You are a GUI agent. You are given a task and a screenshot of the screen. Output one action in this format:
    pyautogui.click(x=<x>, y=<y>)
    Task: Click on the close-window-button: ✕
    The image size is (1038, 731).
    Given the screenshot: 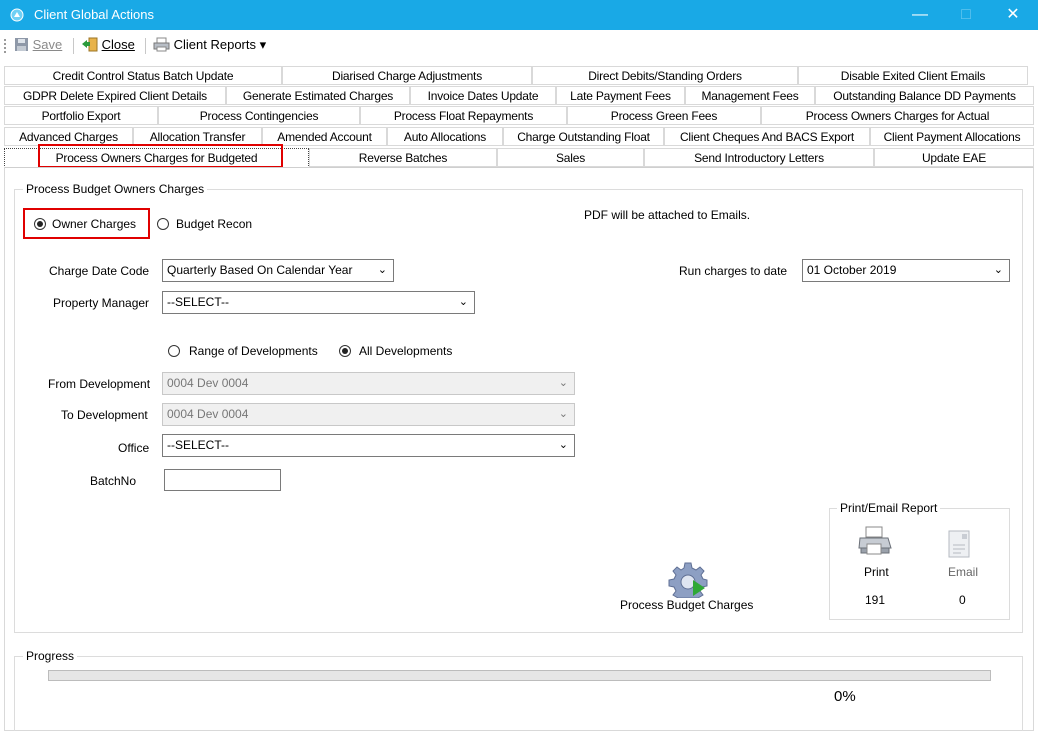 What is the action you would take?
    pyautogui.click(x=1013, y=15)
    